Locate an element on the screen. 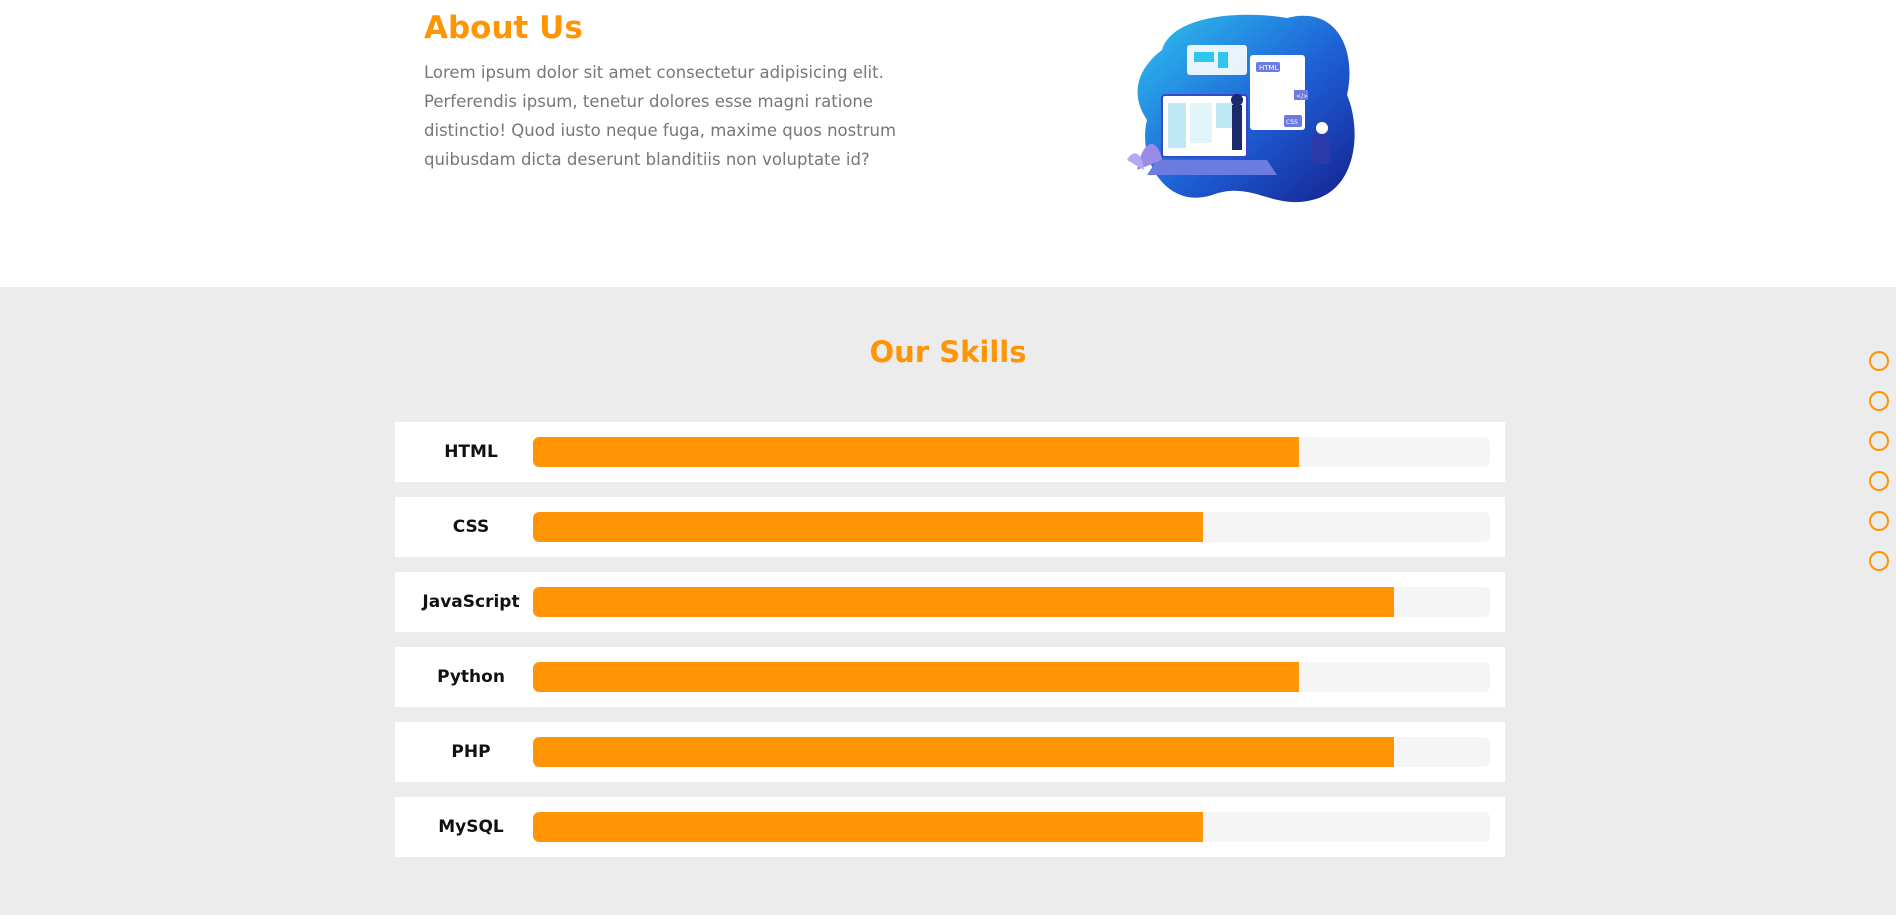  skill-name: Python is located at coordinates (471, 677).